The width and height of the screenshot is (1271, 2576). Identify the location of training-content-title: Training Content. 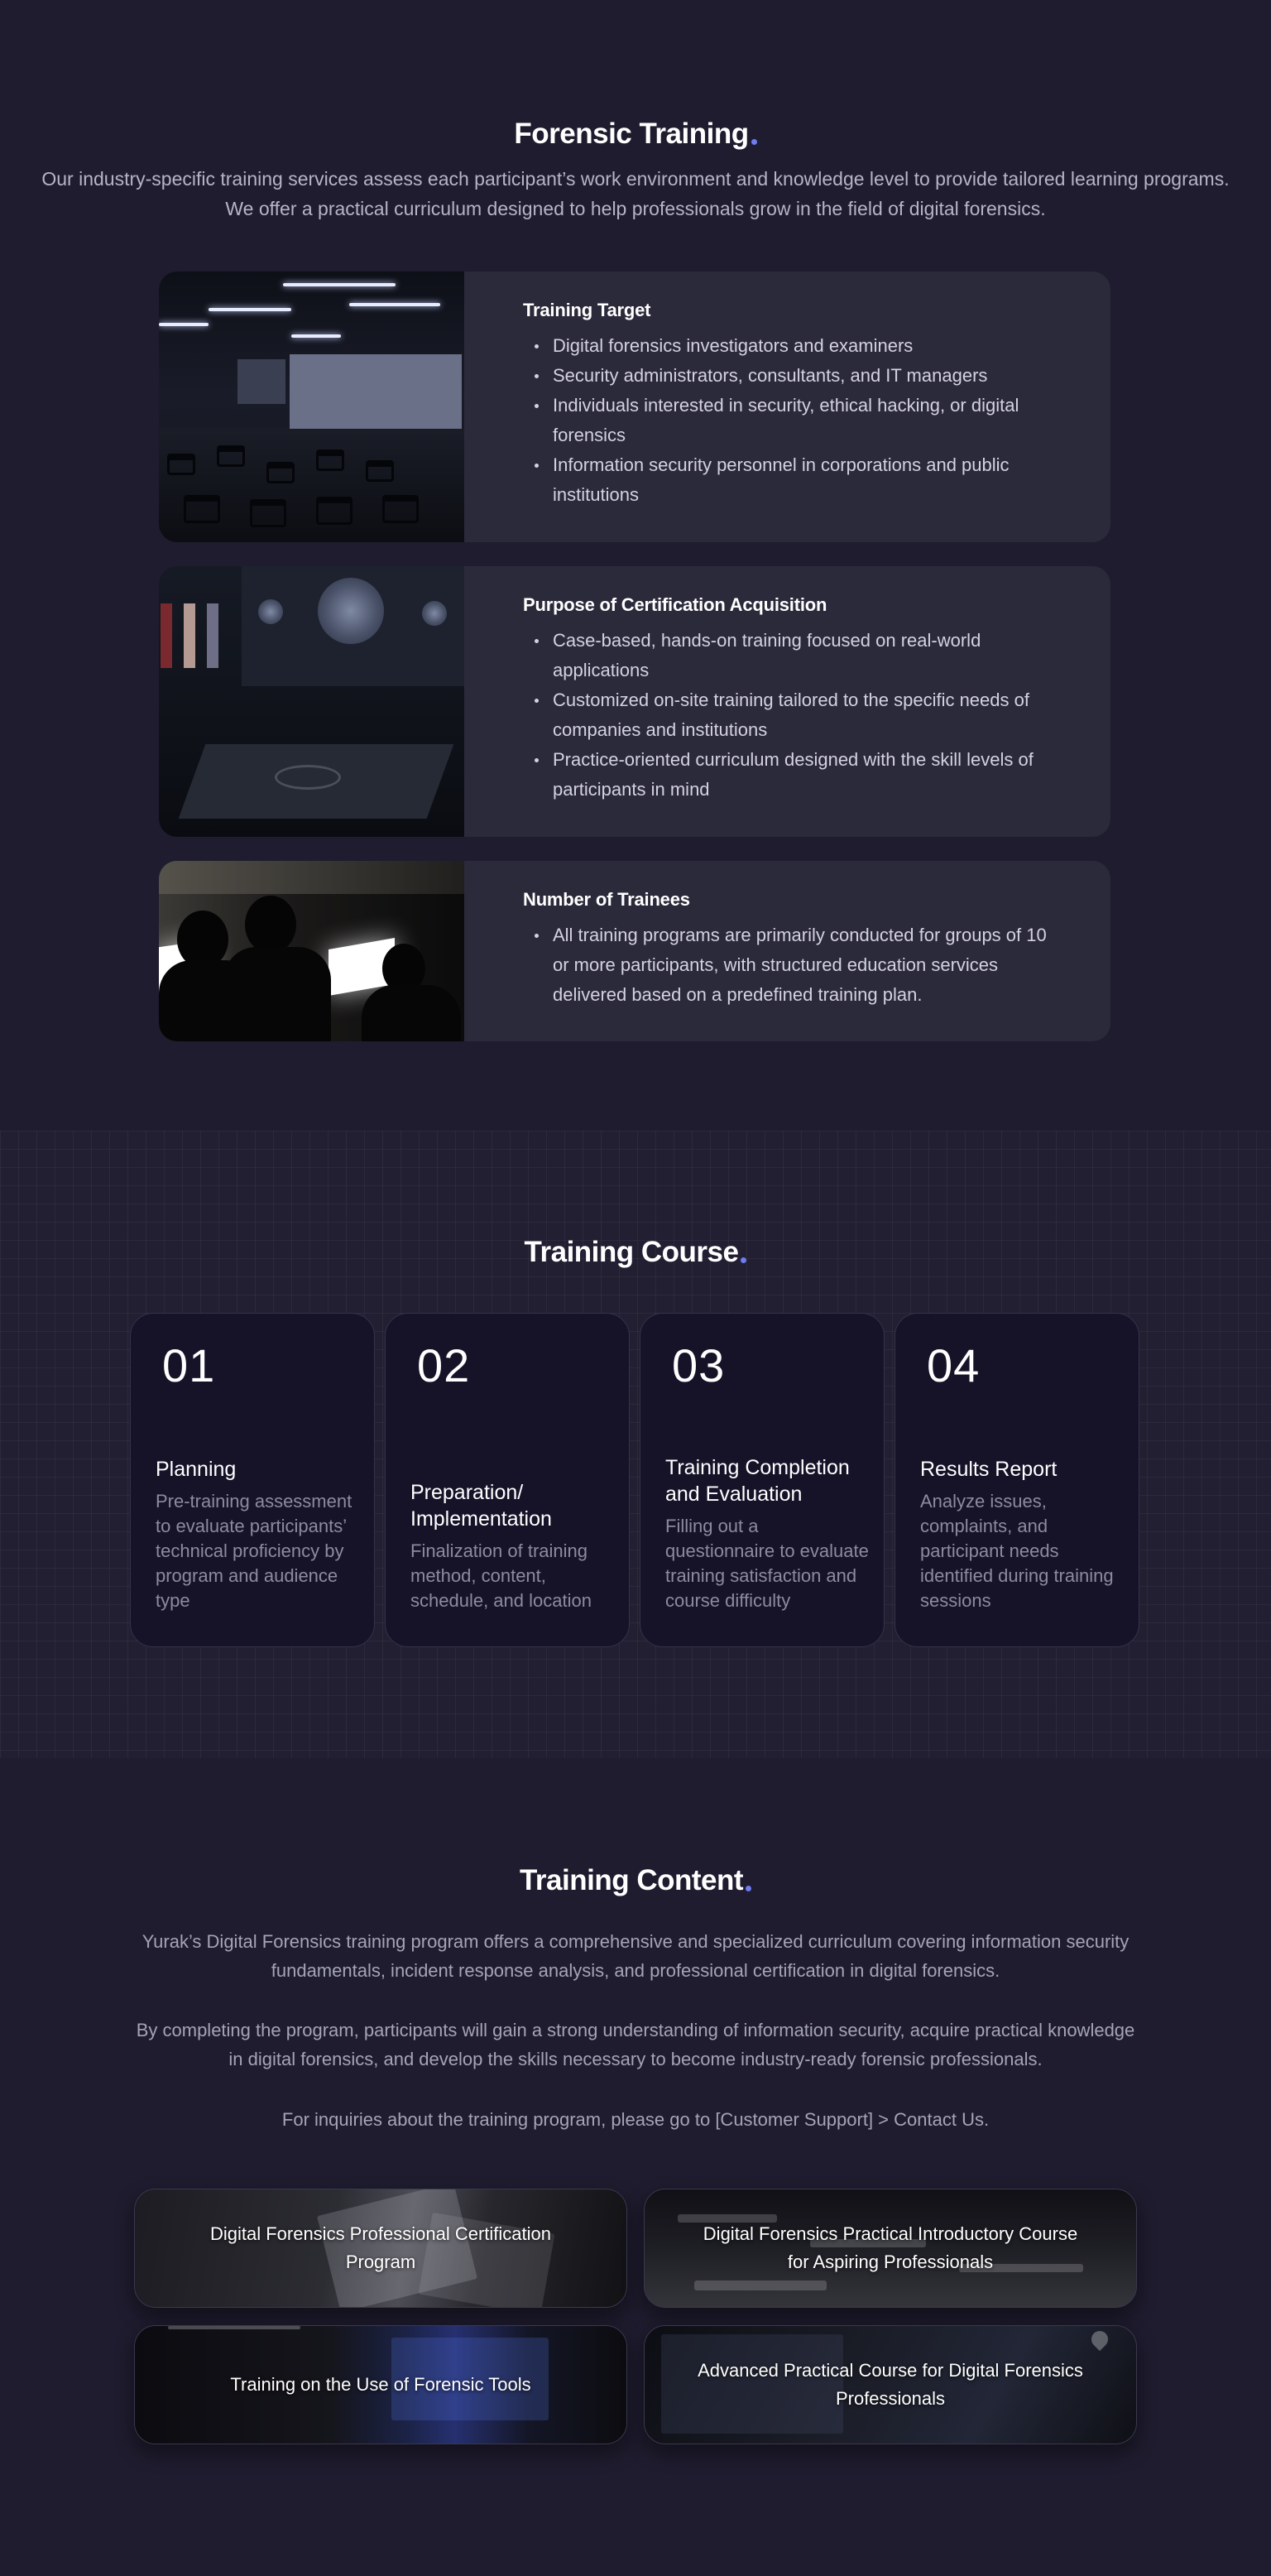
(635, 1880).